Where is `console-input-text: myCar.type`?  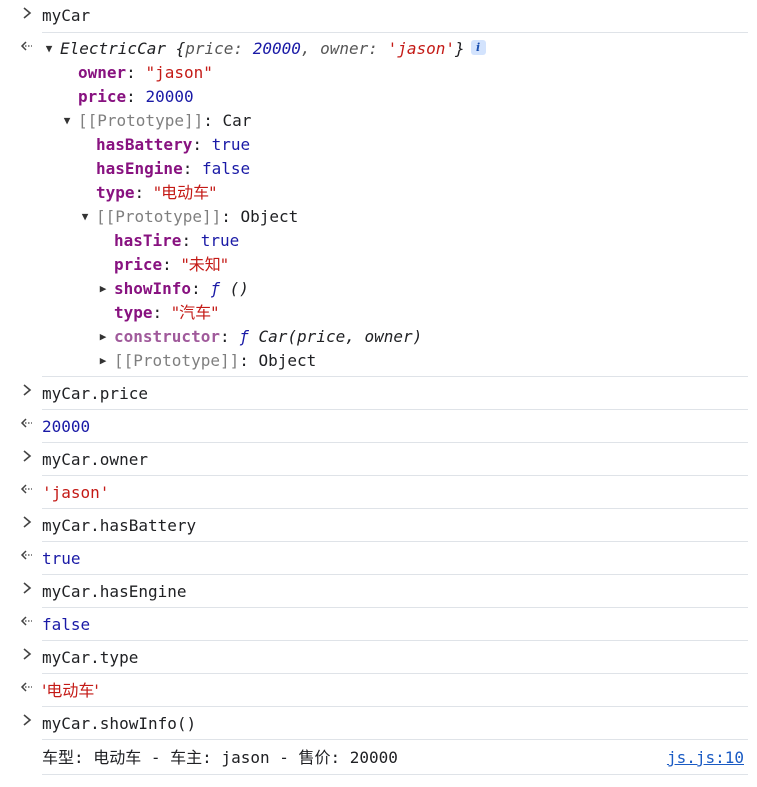 console-input-text: myCar.type is located at coordinates (90, 657).